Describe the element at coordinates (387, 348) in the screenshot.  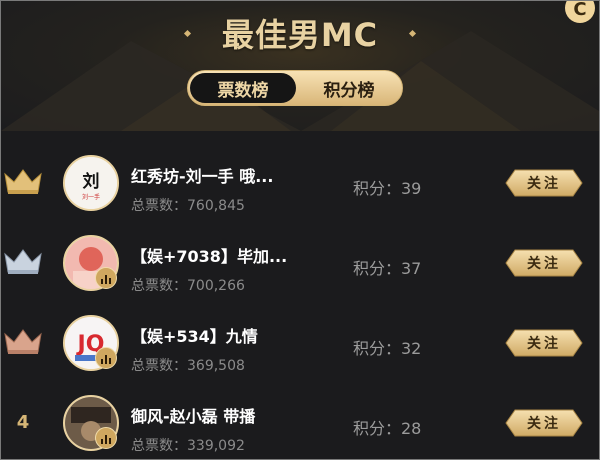
I see `points: 积分：32` at that location.